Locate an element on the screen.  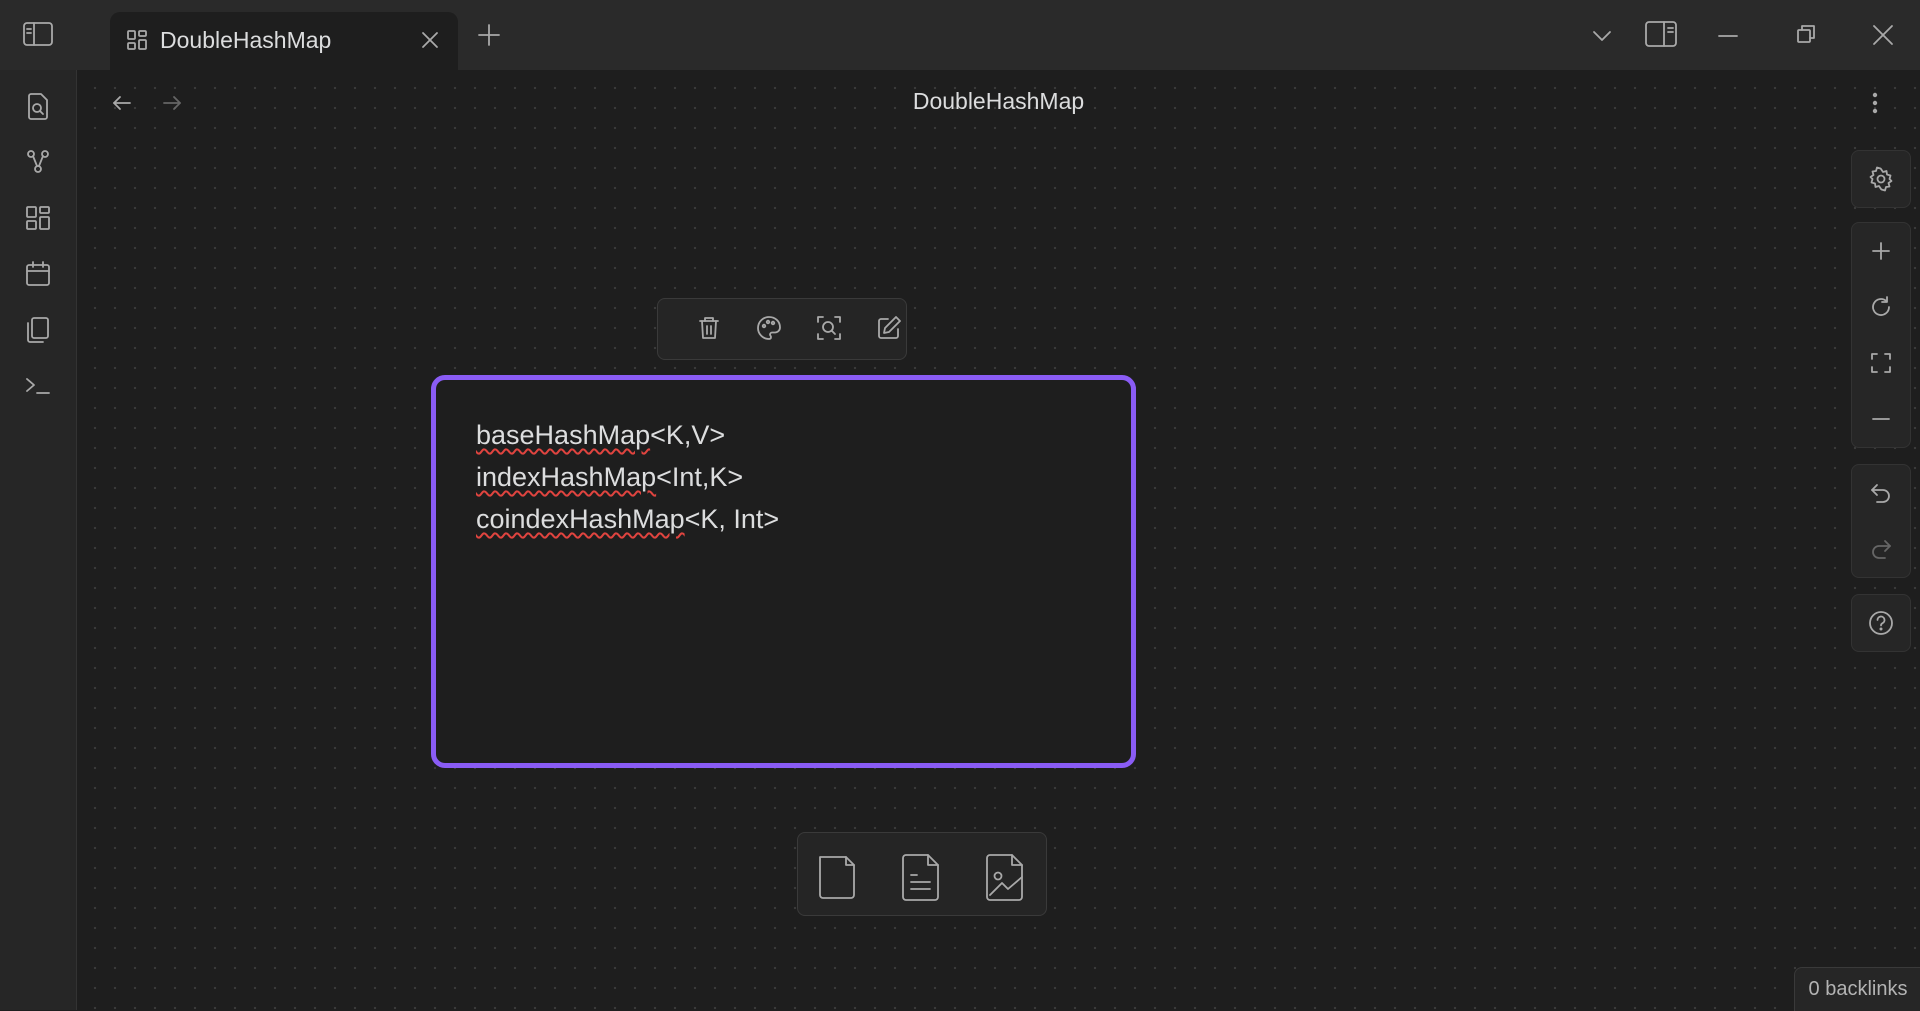
view-title: DoubleHashMap is located at coordinates (998, 101).